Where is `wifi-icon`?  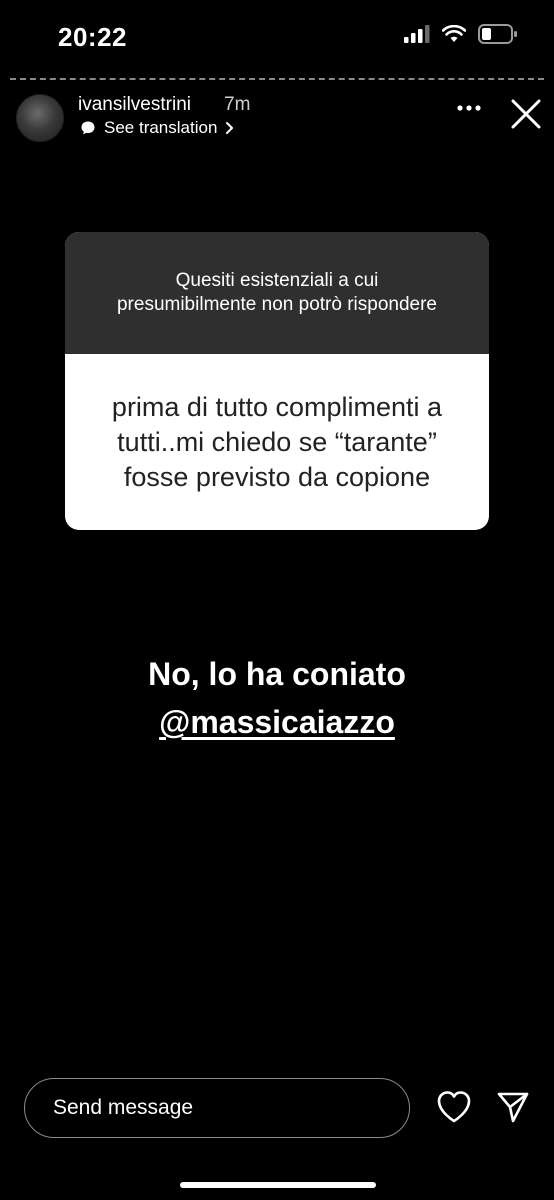
wifi-icon is located at coordinates (454, 33).